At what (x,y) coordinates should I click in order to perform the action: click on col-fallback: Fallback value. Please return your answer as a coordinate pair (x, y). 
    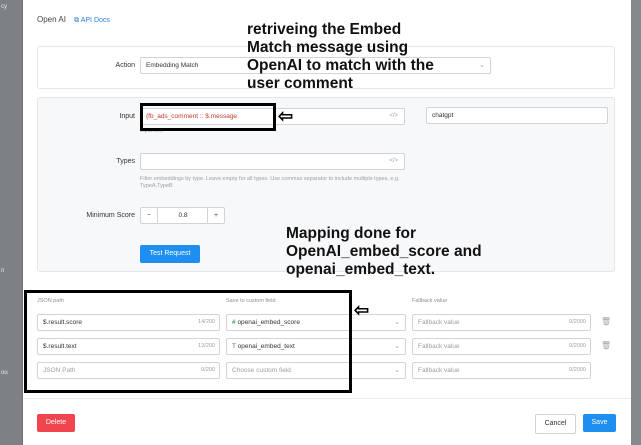
    Looking at the image, I should click on (430, 301).